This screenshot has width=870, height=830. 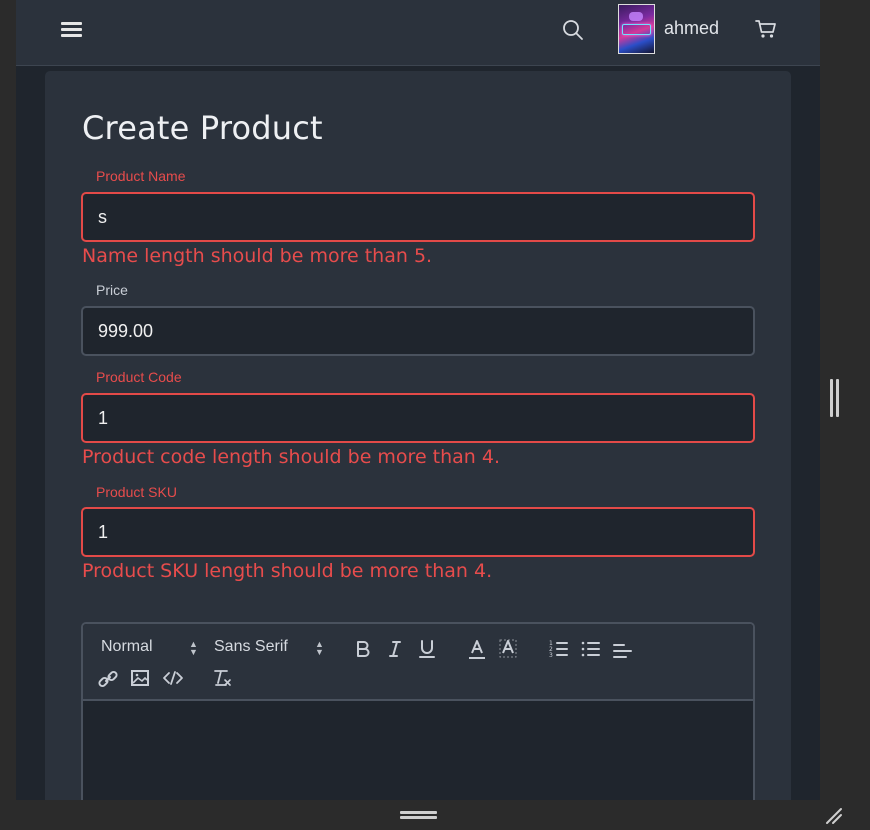 I want to click on cart-icon, so click(x=766, y=29).